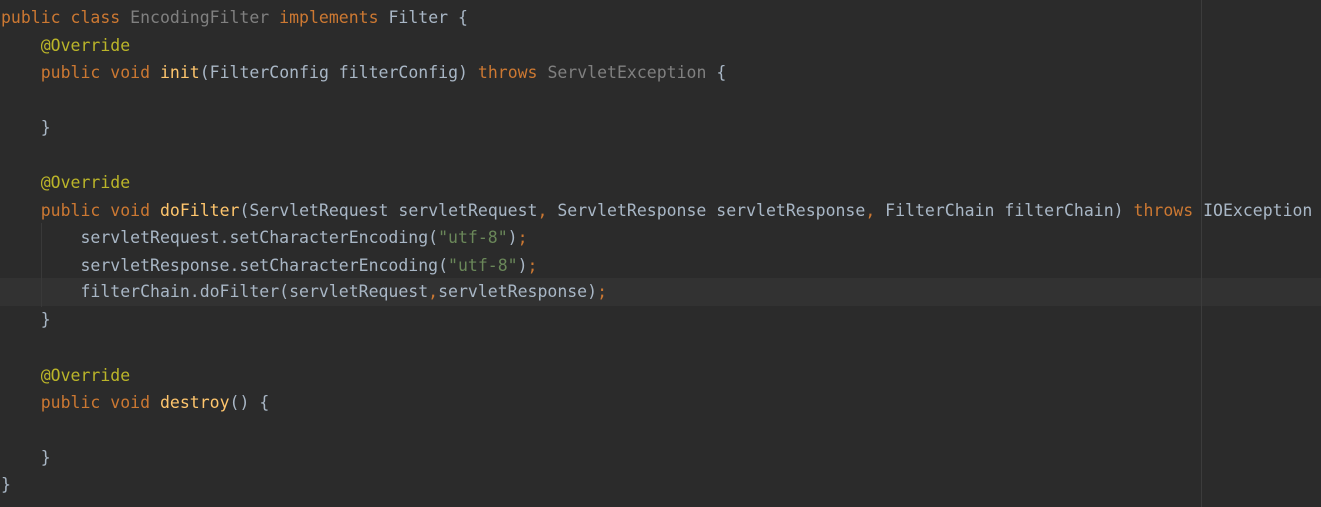 The height and width of the screenshot is (507, 1321). I want to click on code-line-17: }, so click(26, 458).